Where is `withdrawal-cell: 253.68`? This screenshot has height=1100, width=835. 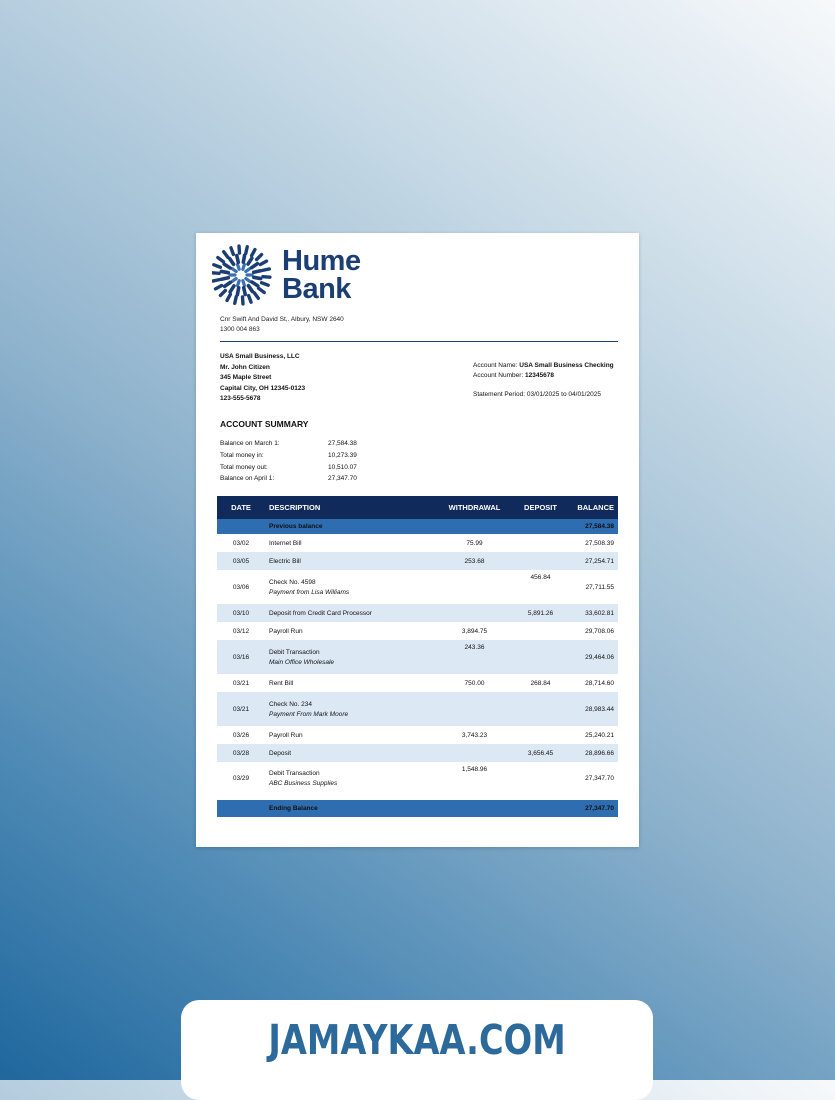
withdrawal-cell: 253.68 is located at coordinates (474, 561).